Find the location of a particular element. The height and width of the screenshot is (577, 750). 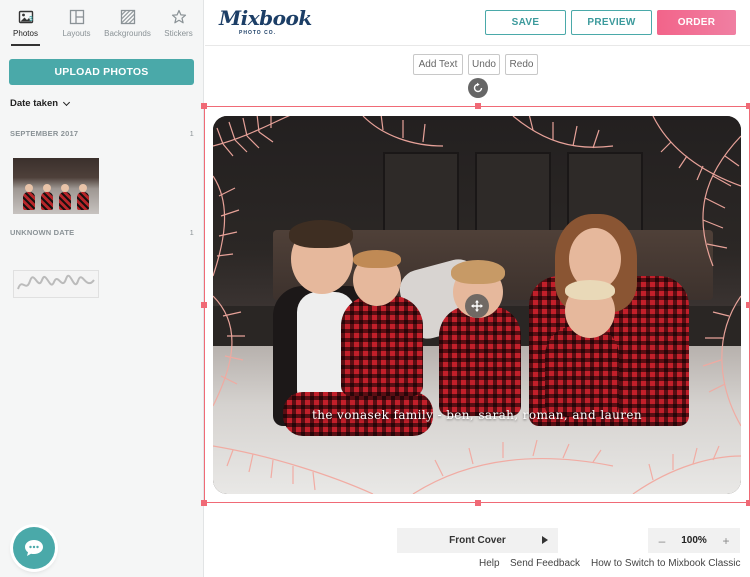

play-arrow-icon is located at coordinates (545, 540).